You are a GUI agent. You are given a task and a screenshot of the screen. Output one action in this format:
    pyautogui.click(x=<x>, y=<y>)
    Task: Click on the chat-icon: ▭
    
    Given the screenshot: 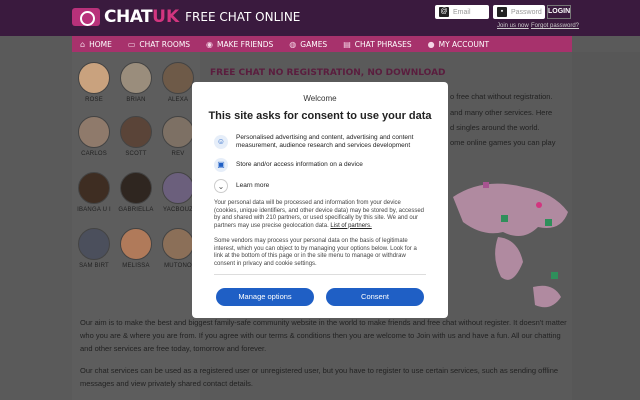 What is the action you would take?
    pyautogui.click(x=131, y=44)
    